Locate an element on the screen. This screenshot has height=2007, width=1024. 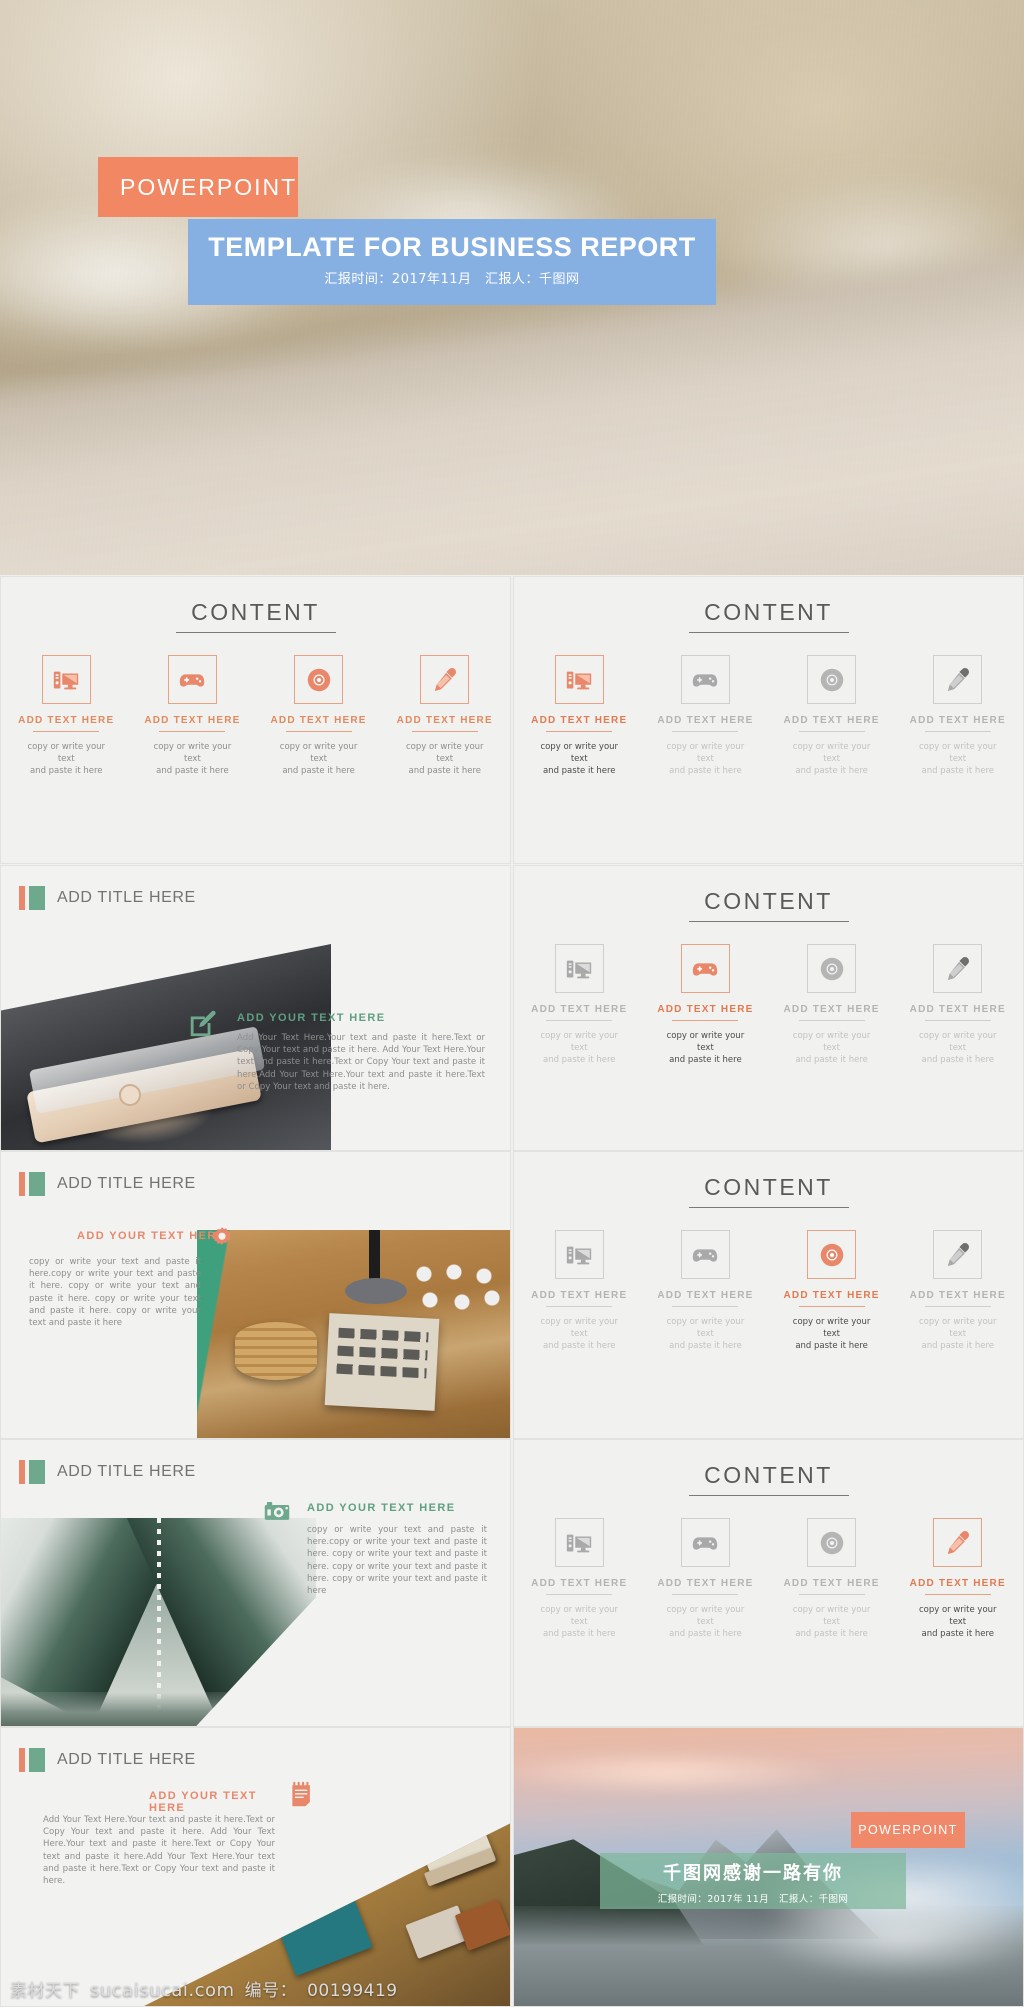
accent-bar-orange is located at coordinates (22, 898).